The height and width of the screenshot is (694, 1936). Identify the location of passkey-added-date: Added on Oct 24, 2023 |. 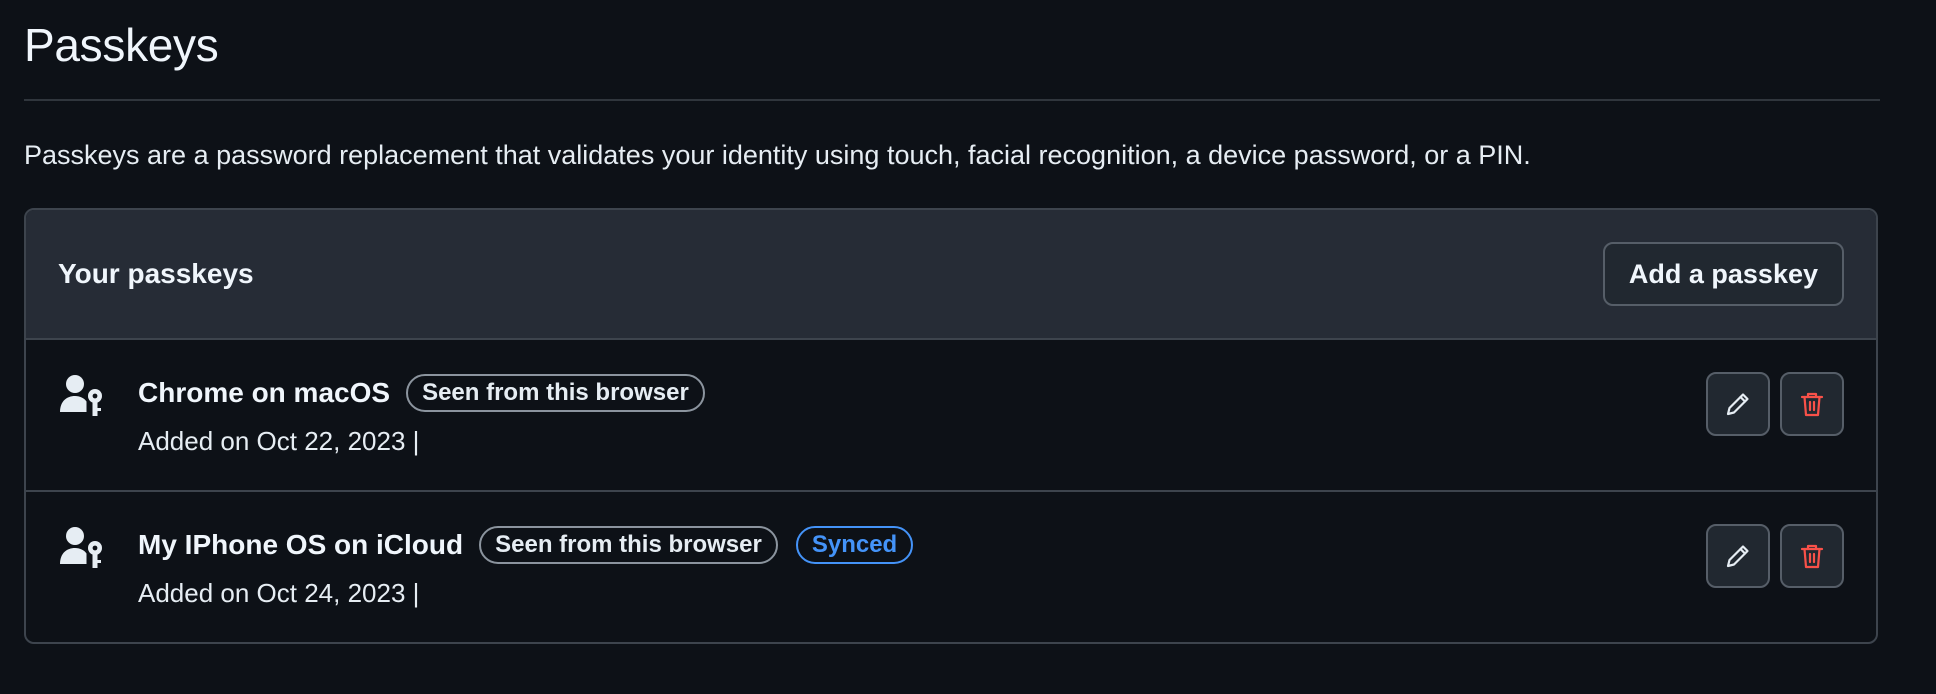
(279, 593).